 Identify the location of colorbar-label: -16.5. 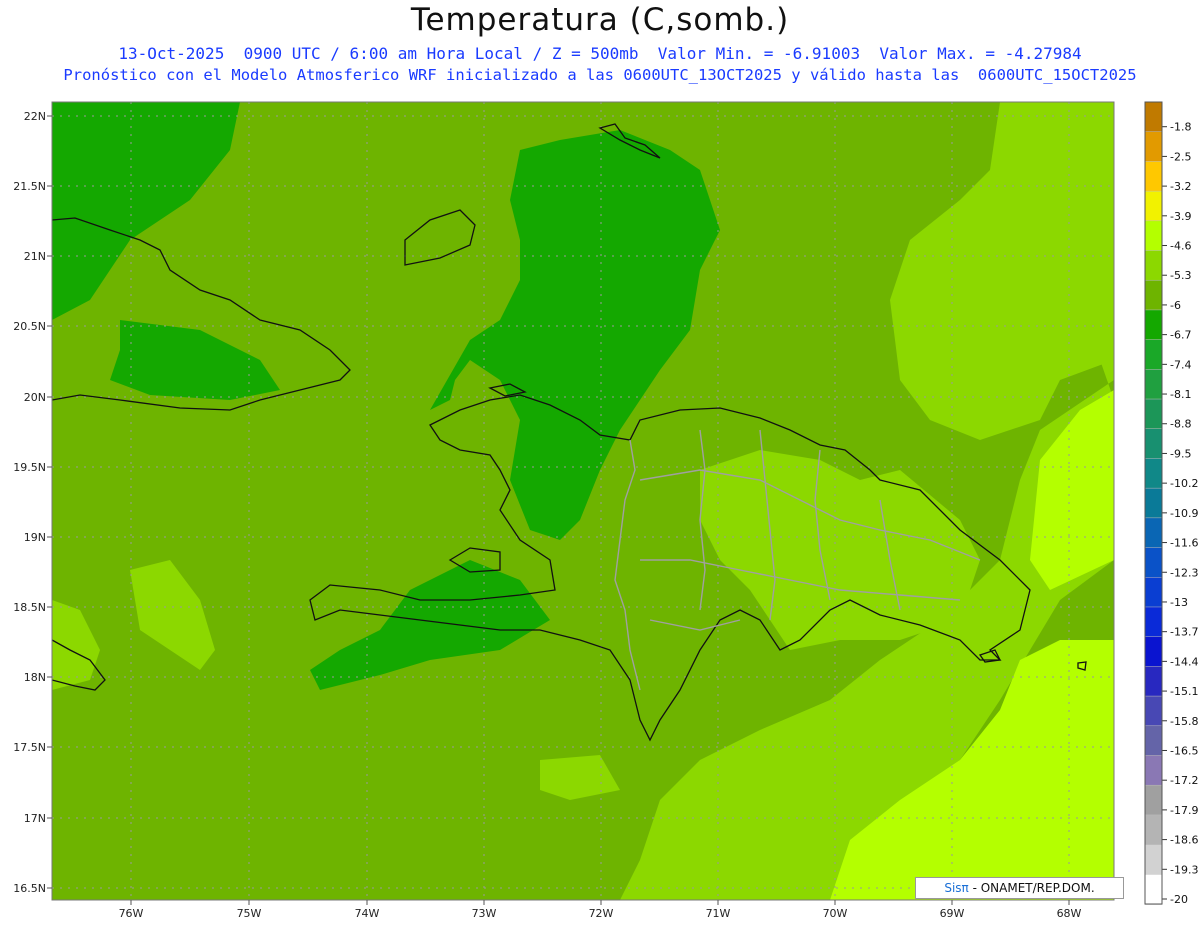
(1184, 750).